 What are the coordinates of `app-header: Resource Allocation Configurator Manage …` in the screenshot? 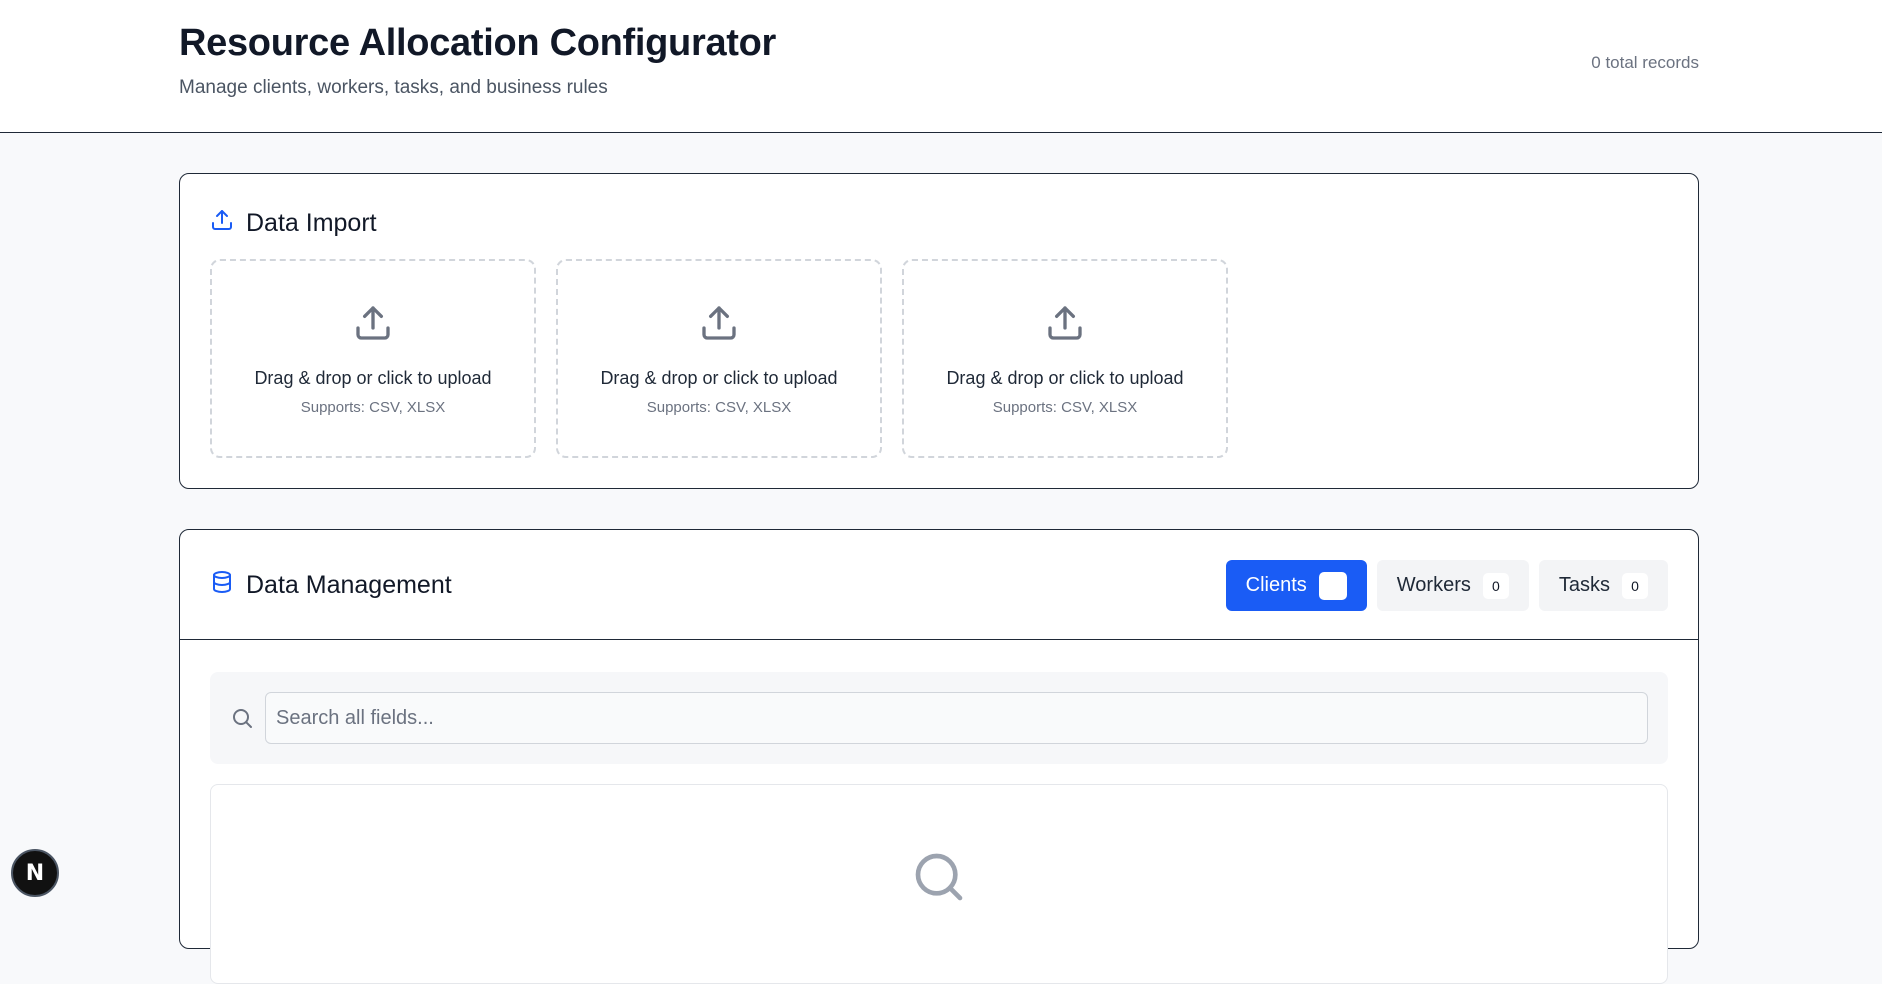 It's located at (941, 66).